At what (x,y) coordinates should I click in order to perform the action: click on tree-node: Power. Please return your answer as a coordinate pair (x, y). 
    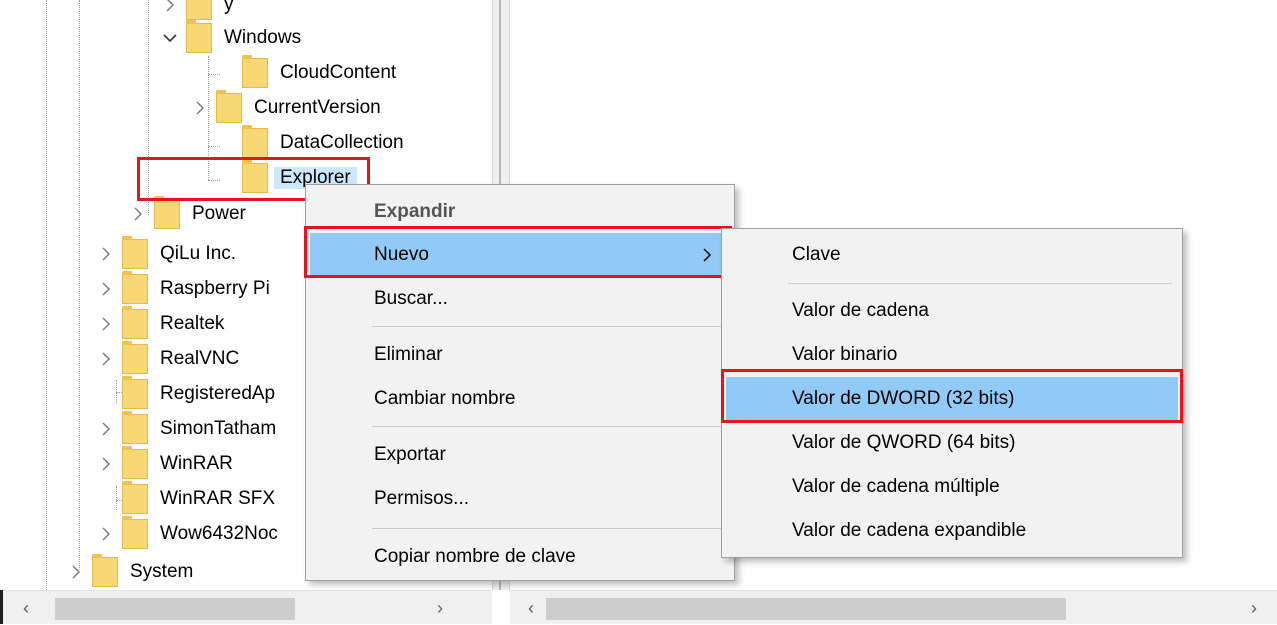
    Looking at the image, I should click on (187, 213).